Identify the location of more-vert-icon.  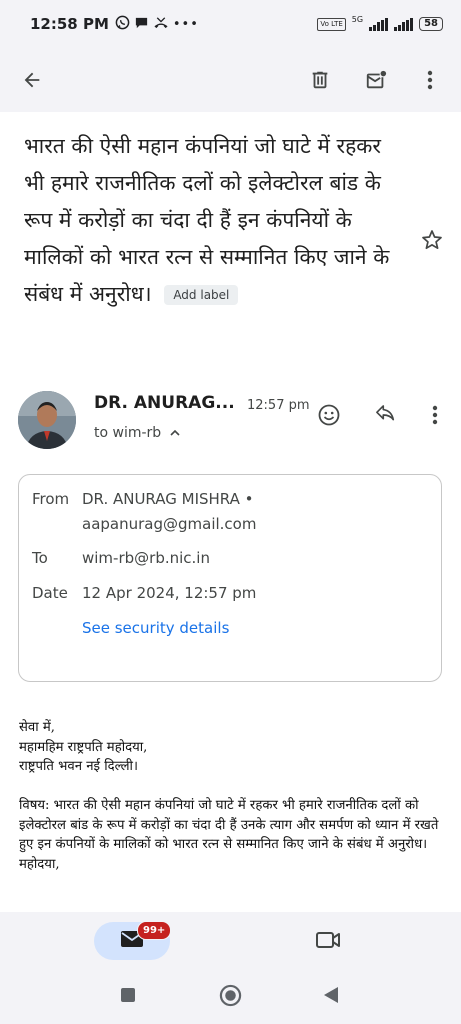
(430, 80).